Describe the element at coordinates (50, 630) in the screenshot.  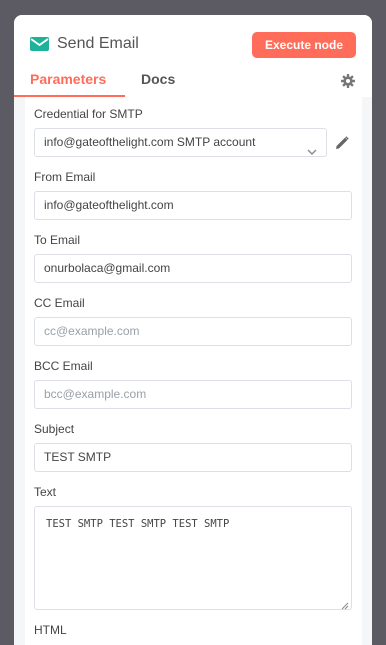
I see `html-label: HTML` at that location.